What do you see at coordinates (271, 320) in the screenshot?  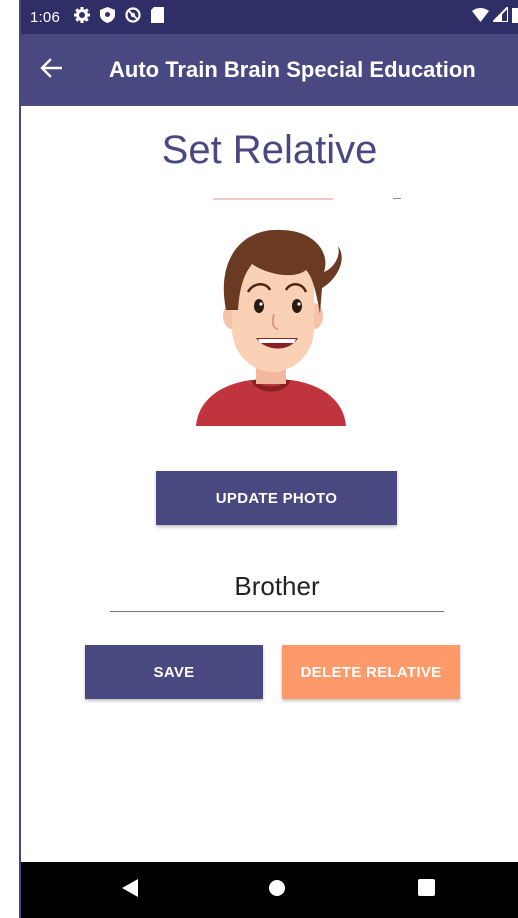 I see `relative-photo` at bounding box center [271, 320].